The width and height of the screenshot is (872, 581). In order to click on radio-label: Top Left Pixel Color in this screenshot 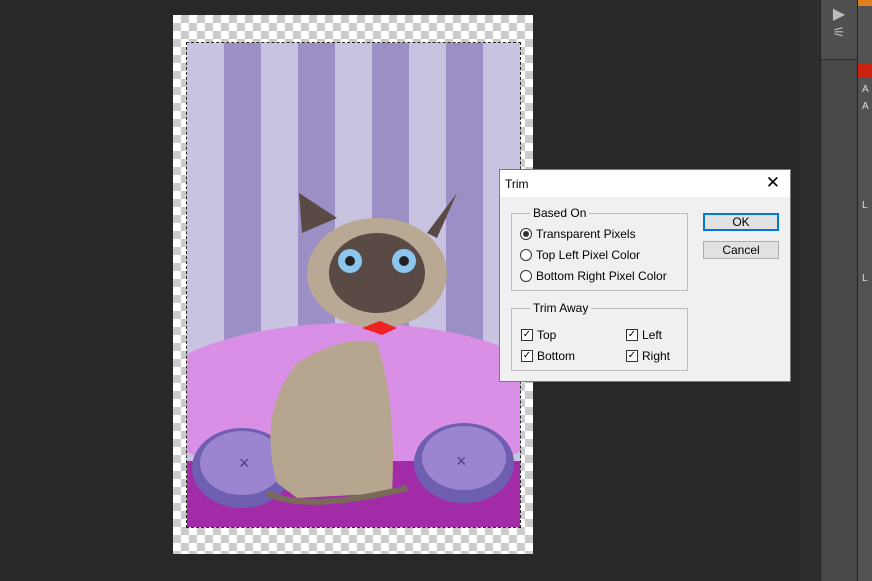, I will do `click(588, 255)`.